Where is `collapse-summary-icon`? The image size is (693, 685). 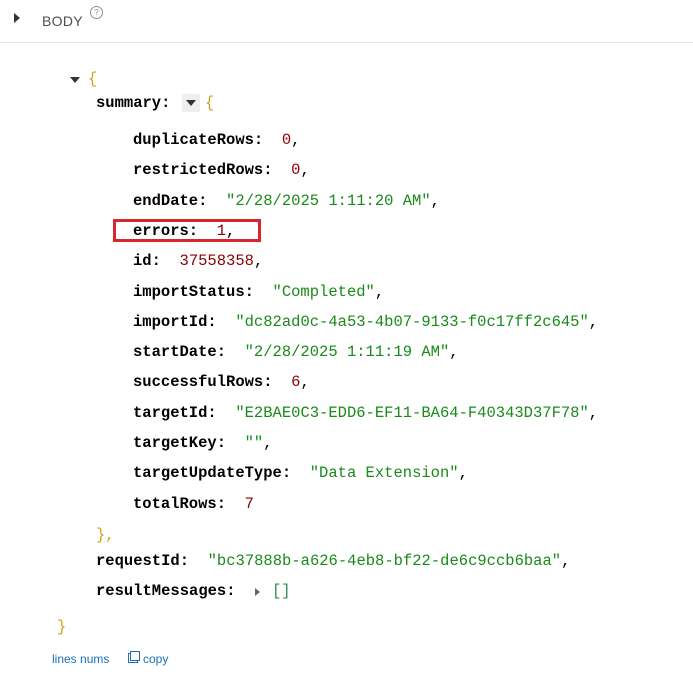 collapse-summary-icon is located at coordinates (191, 103).